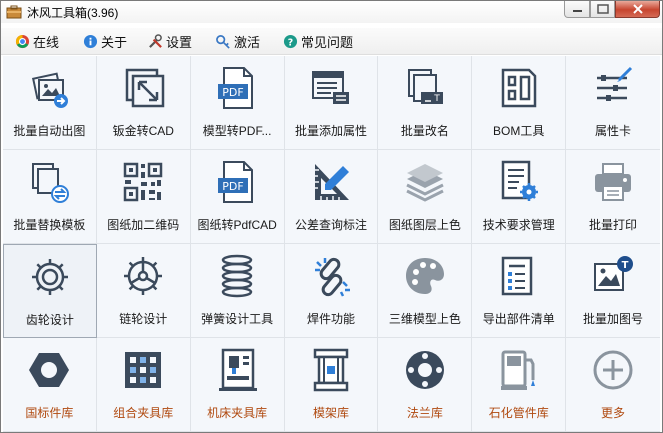 The width and height of the screenshot is (663, 433). Describe the element at coordinates (237, 276) in the screenshot. I see `spring-icon` at that location.